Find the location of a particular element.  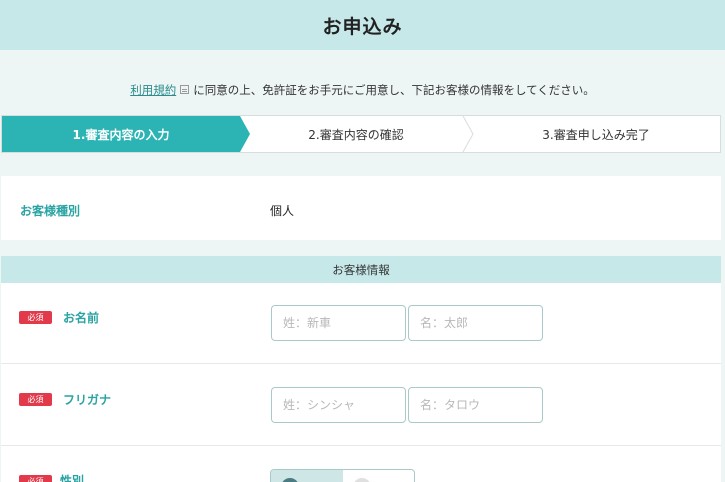

first-name-kana-input is located at coordinates (475, 405).